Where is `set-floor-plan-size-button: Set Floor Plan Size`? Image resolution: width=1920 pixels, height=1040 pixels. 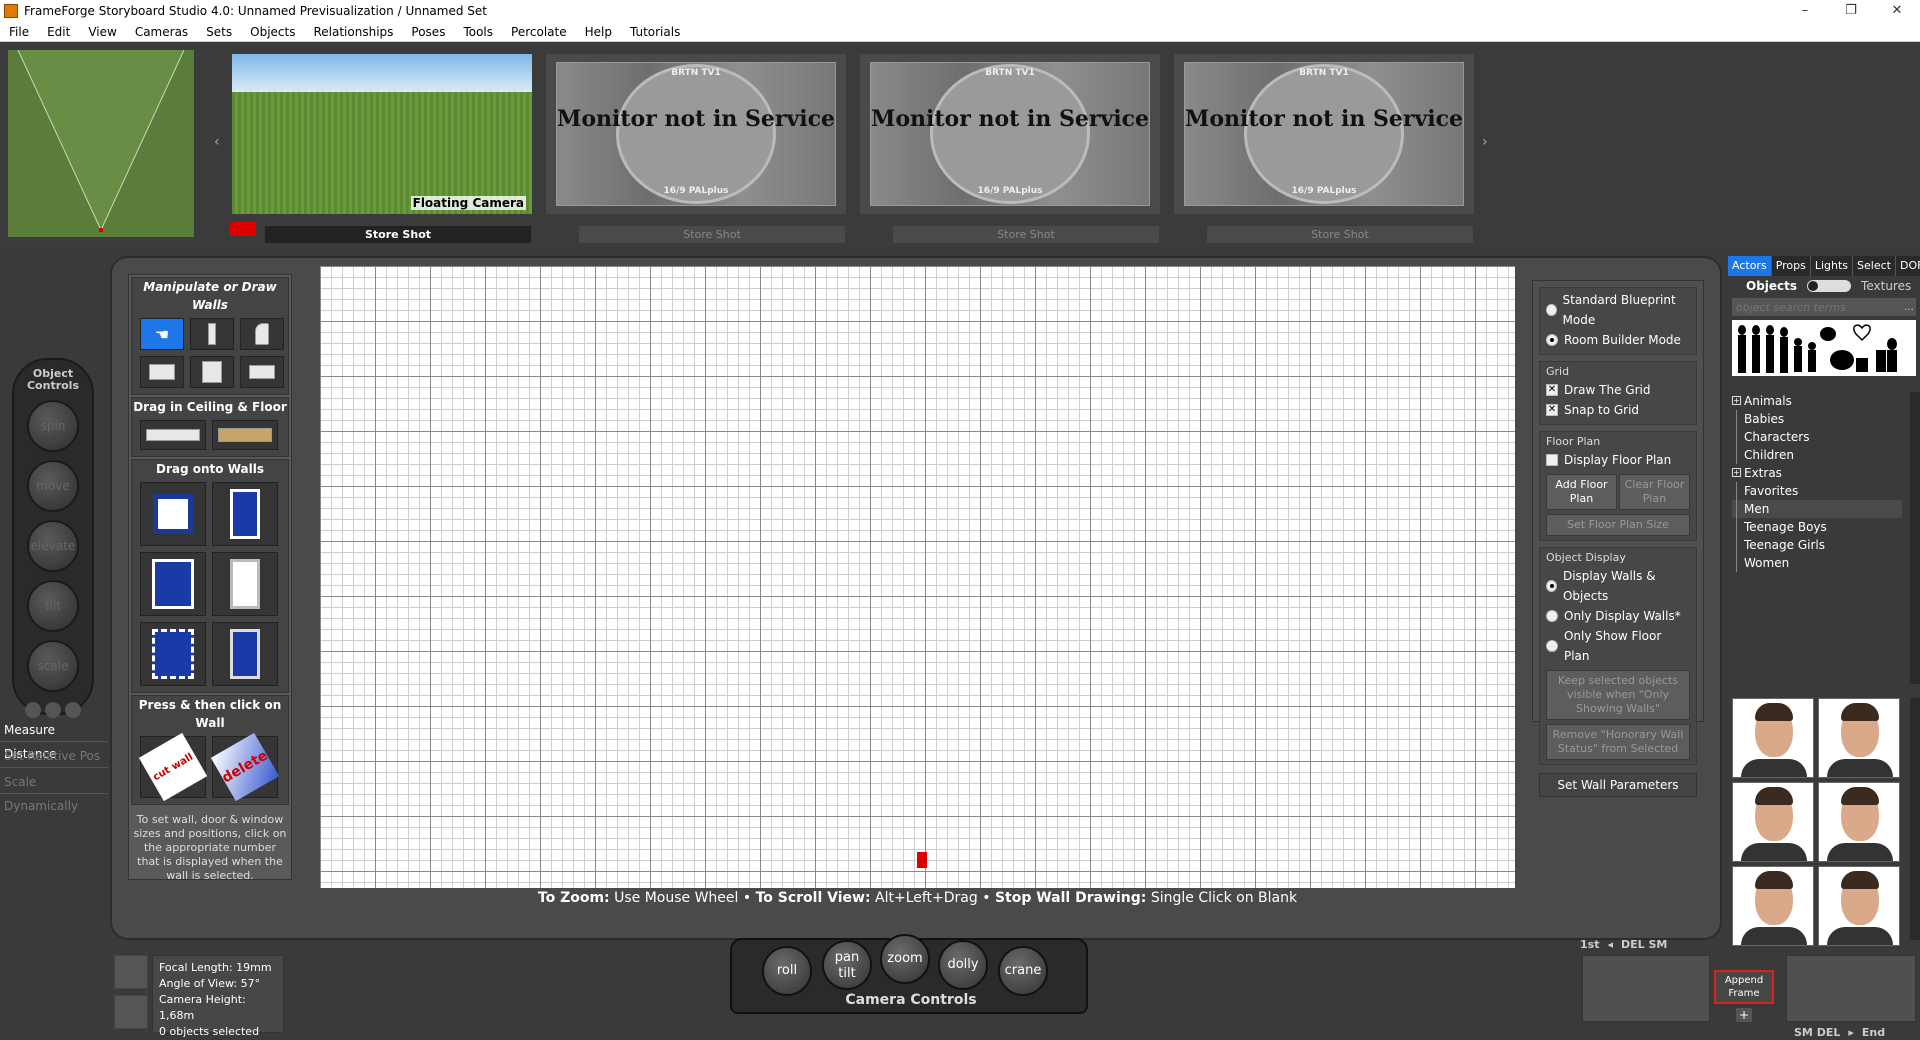
set-floor-plan-size-button: Set Floor Plan Size is located at coordinates (1618, 525).